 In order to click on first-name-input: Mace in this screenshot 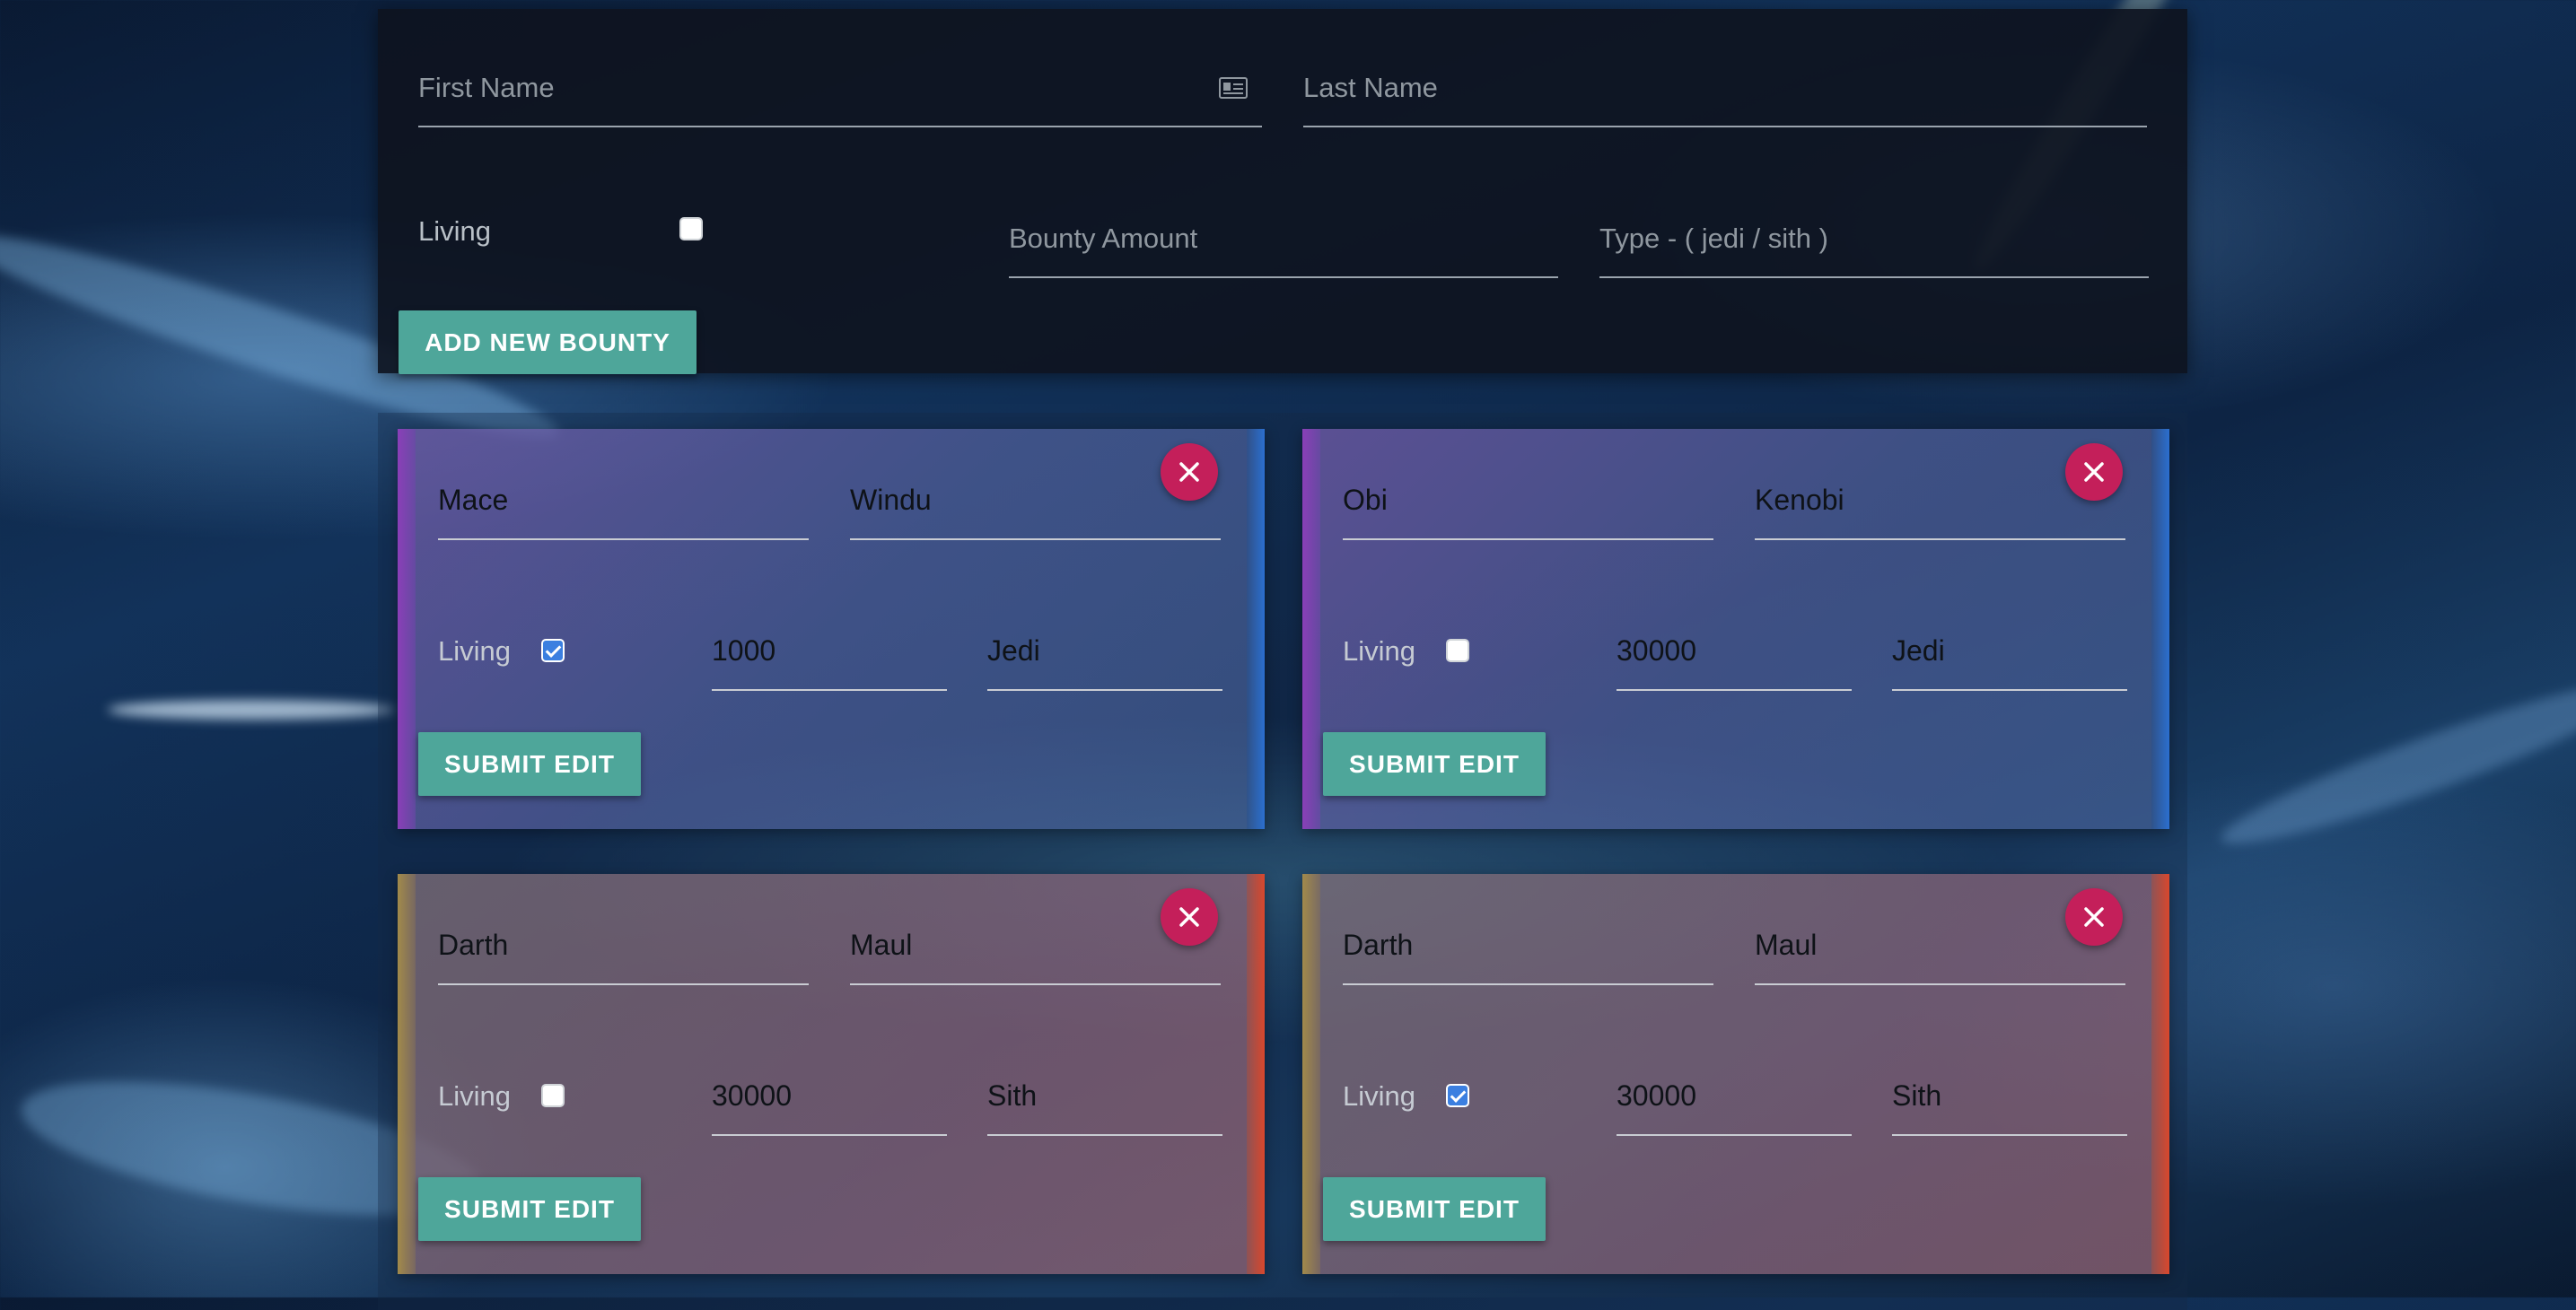, I will do `click(623, 503)`.